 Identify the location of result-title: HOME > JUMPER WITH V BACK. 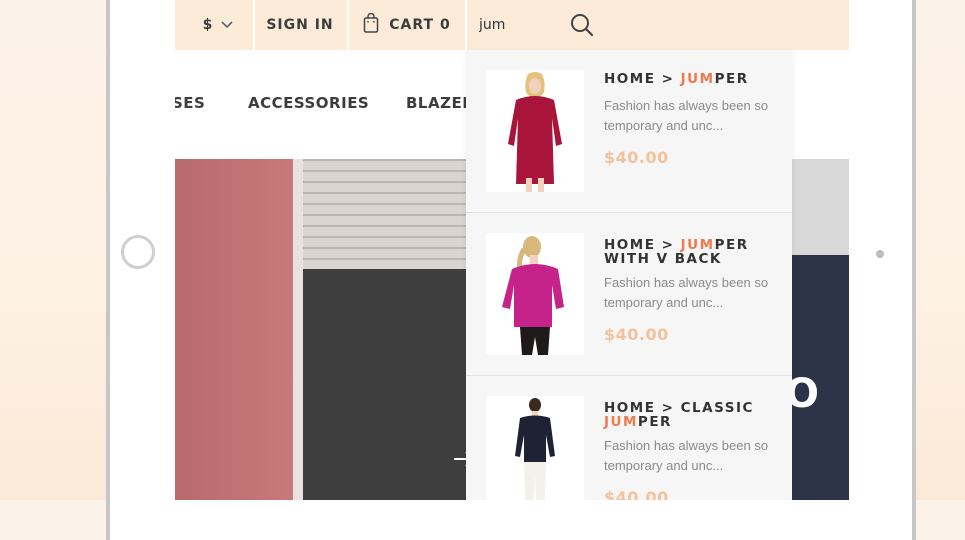
(689, 252).